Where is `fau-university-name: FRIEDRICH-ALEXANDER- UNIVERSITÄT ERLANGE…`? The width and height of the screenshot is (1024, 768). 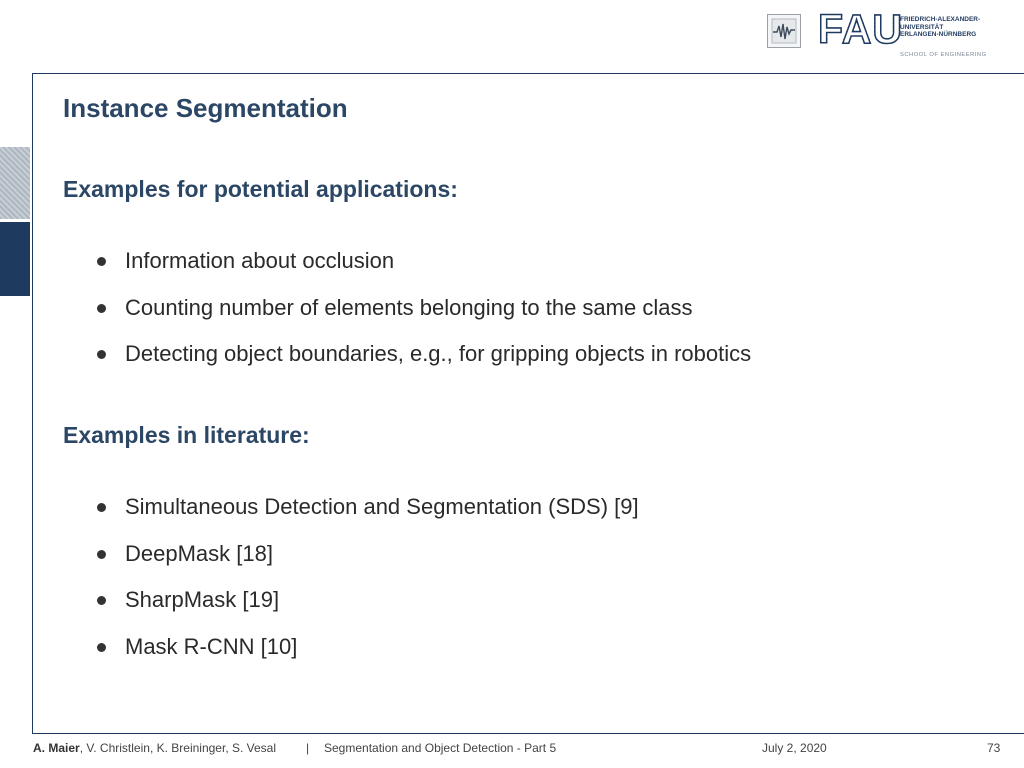 fau-university-name: FRIEDRICH-ALEXANDER- UNIVERSITÄT ERLANGE… is located at coordinates (940, 27).